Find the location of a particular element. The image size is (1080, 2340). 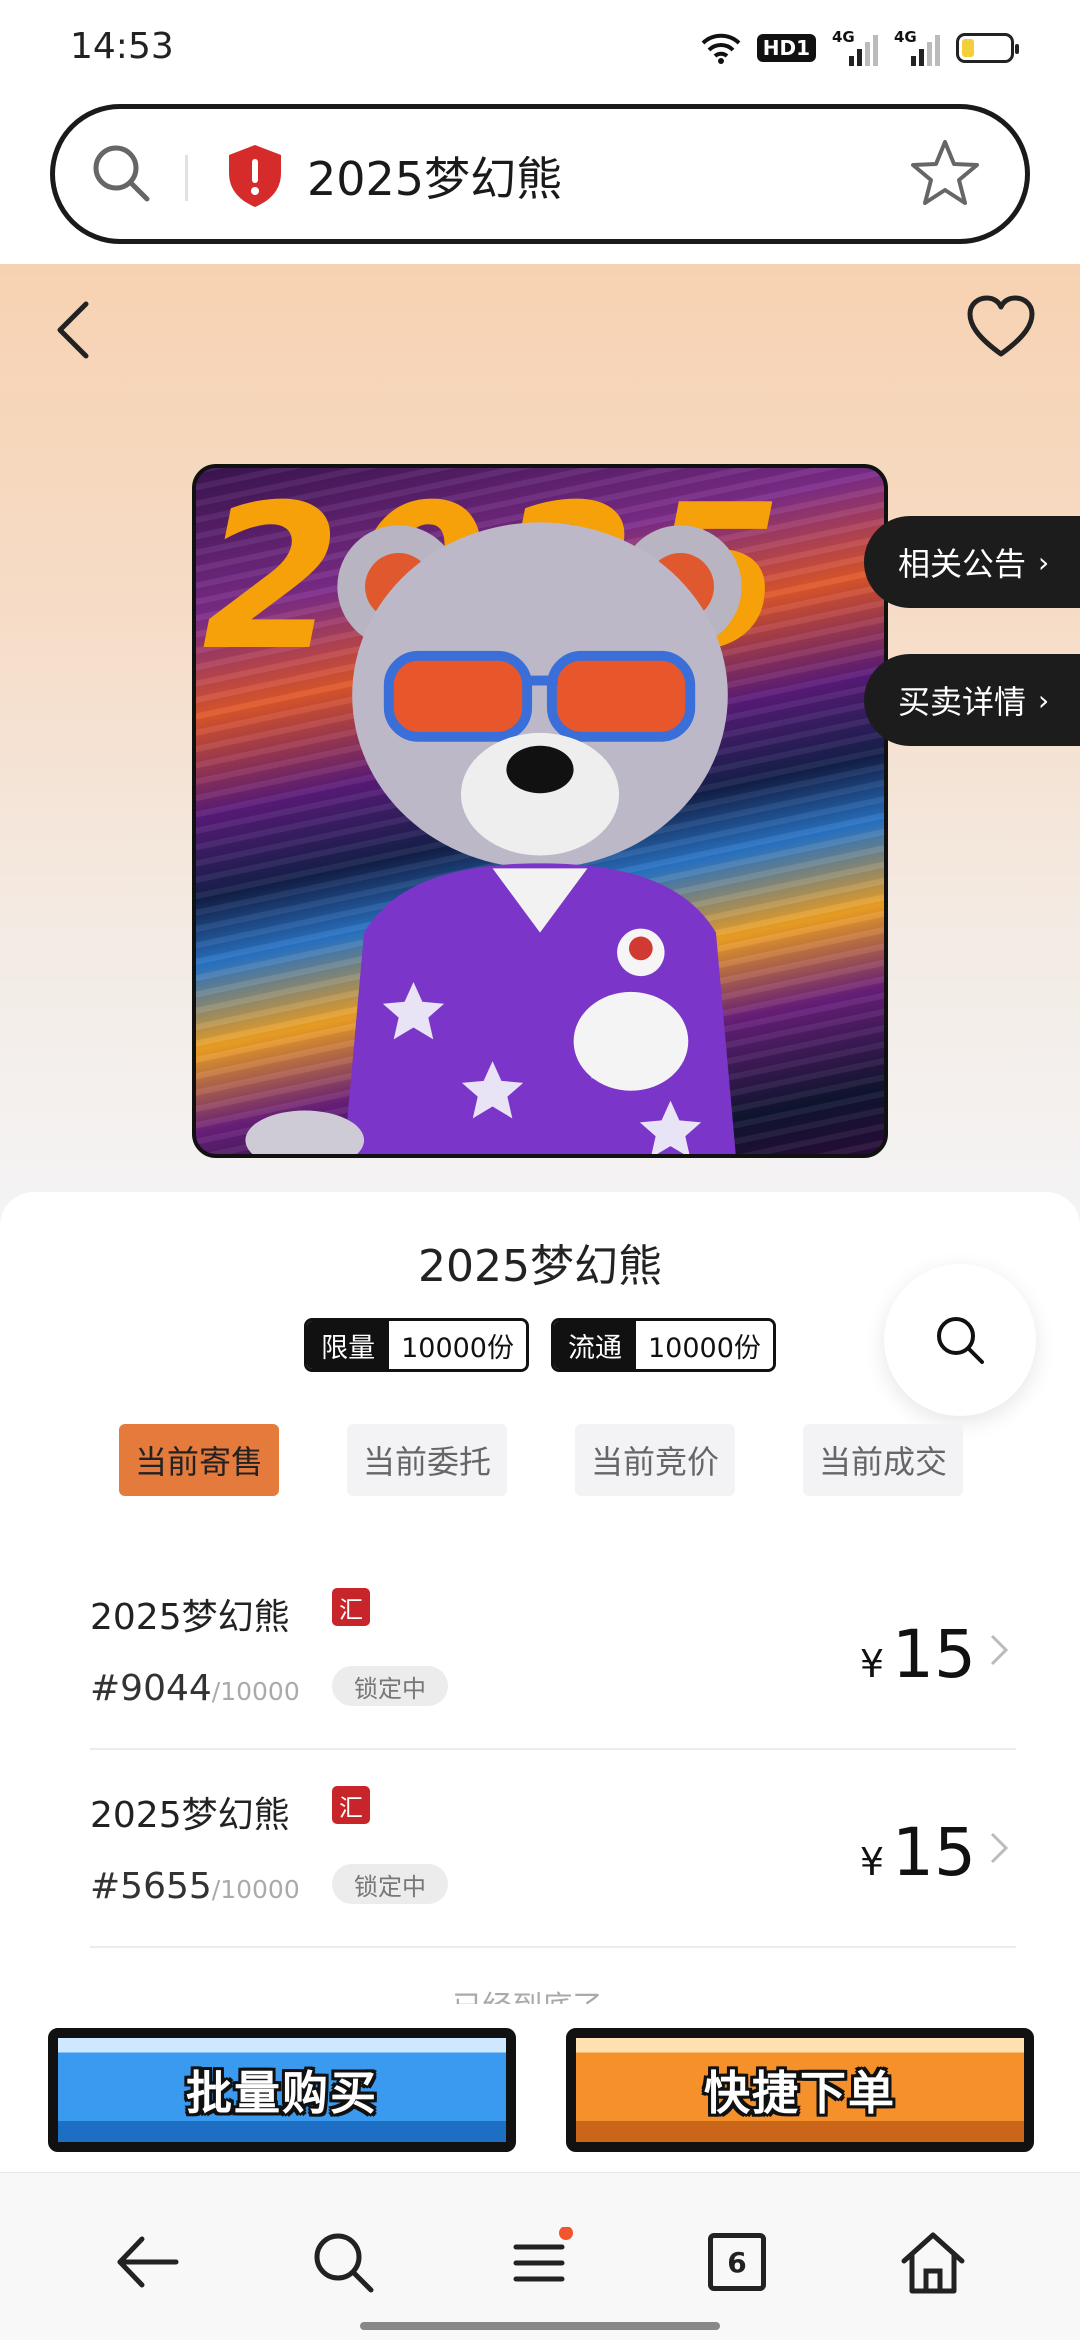

battery-icon is located at coordinates (987, 48).